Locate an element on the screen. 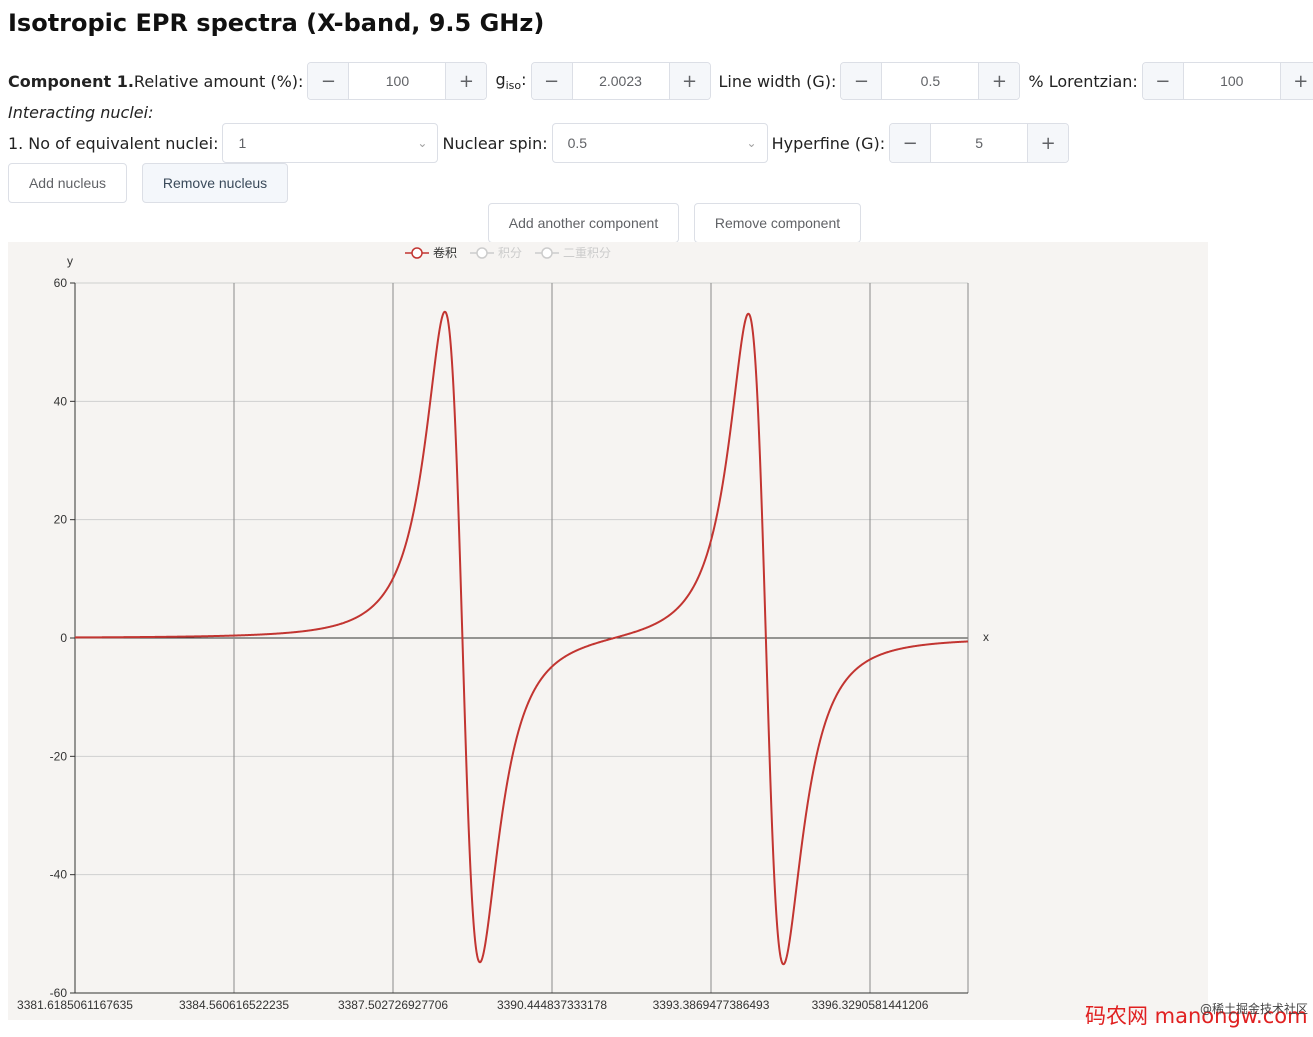  legend-item: 卷积 is located at coordinates (431, 252).